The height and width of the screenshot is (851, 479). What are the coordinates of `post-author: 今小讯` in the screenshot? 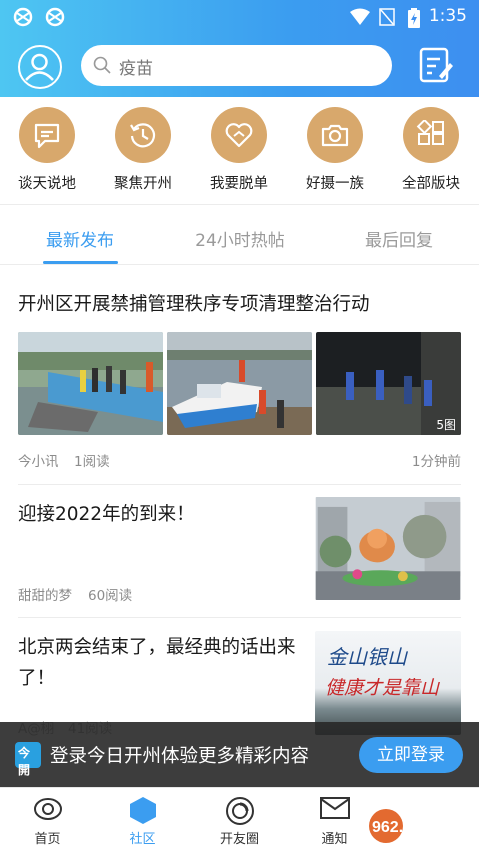 It's located at (38, 462).